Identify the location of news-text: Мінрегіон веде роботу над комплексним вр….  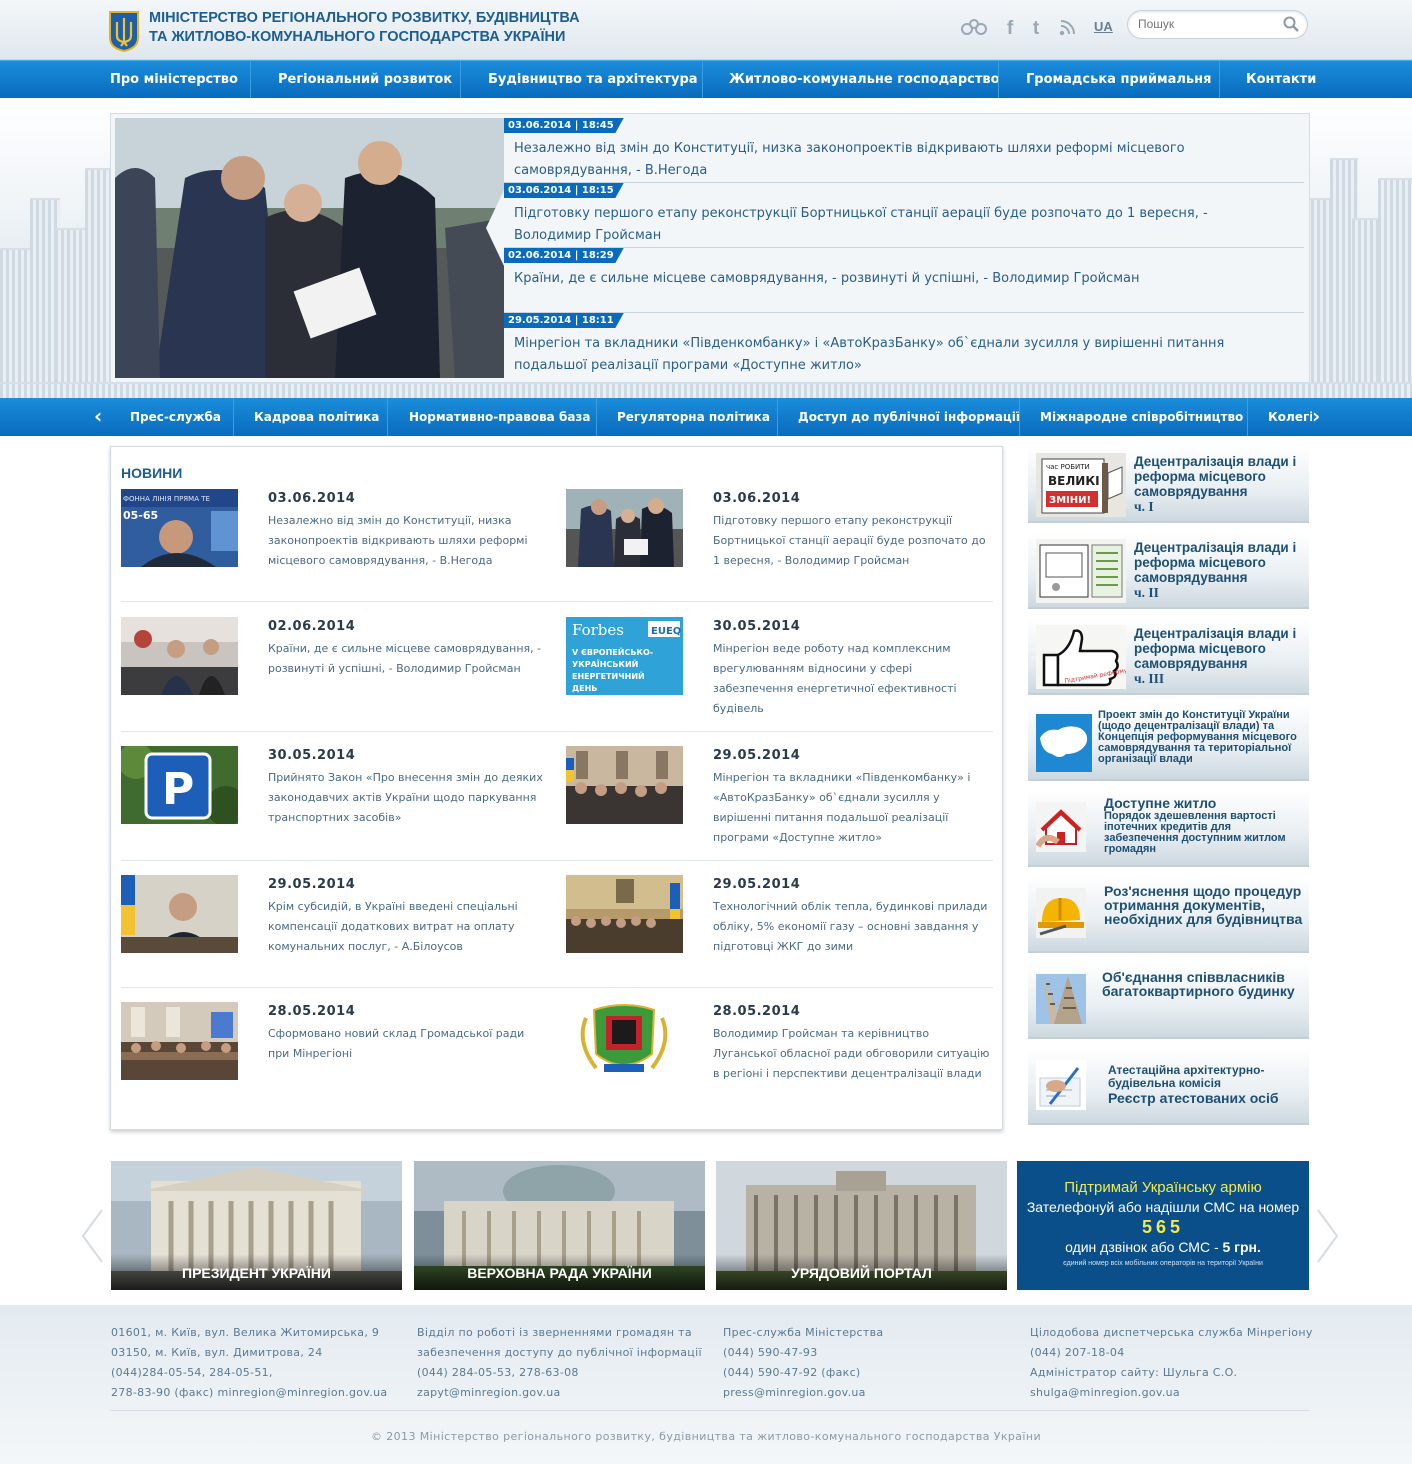
(853, 679).